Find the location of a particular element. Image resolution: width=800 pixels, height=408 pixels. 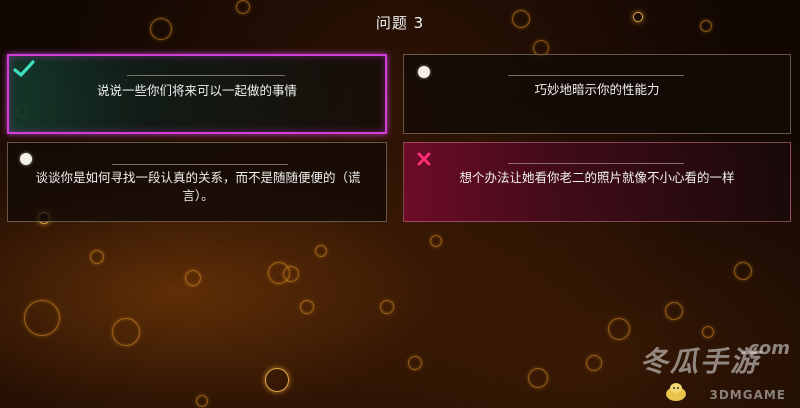

checkmark-icon is located at coordinates (24, 68).